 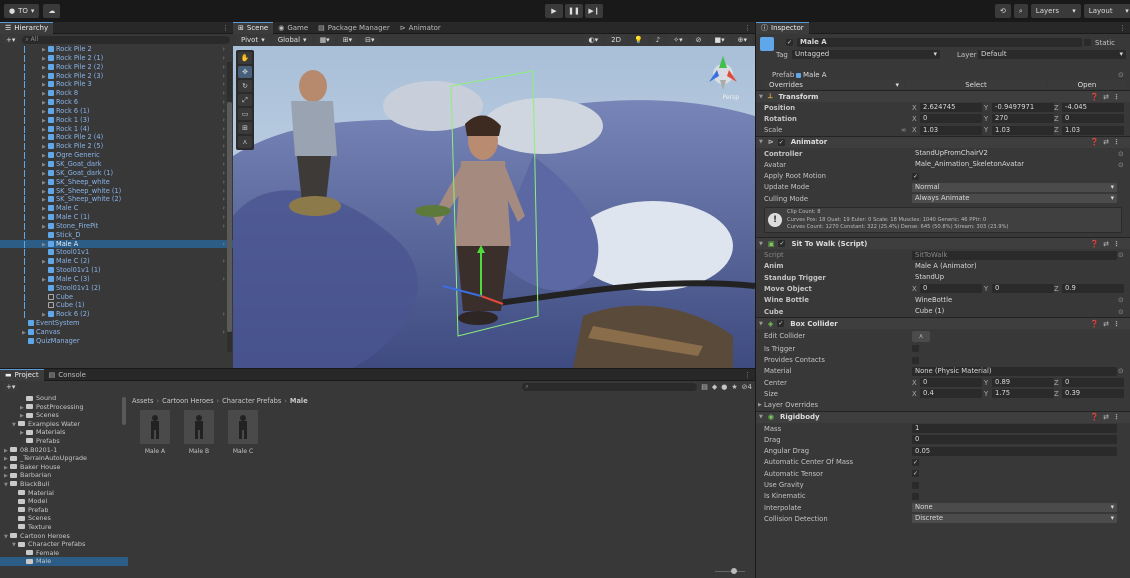 What do you see at coordinates (1014, 199) in the screenshot?
I see `culling-mode-dropdown: Always Animate ▾` at bounding box center [1014, 199].